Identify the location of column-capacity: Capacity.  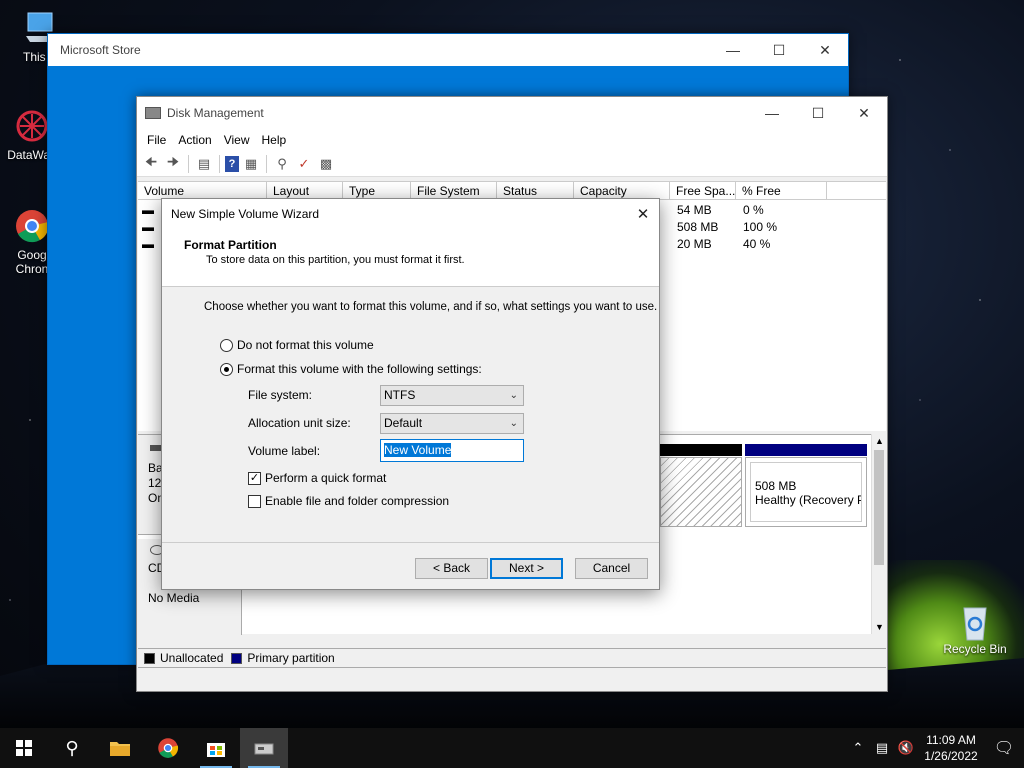
(622, 190).